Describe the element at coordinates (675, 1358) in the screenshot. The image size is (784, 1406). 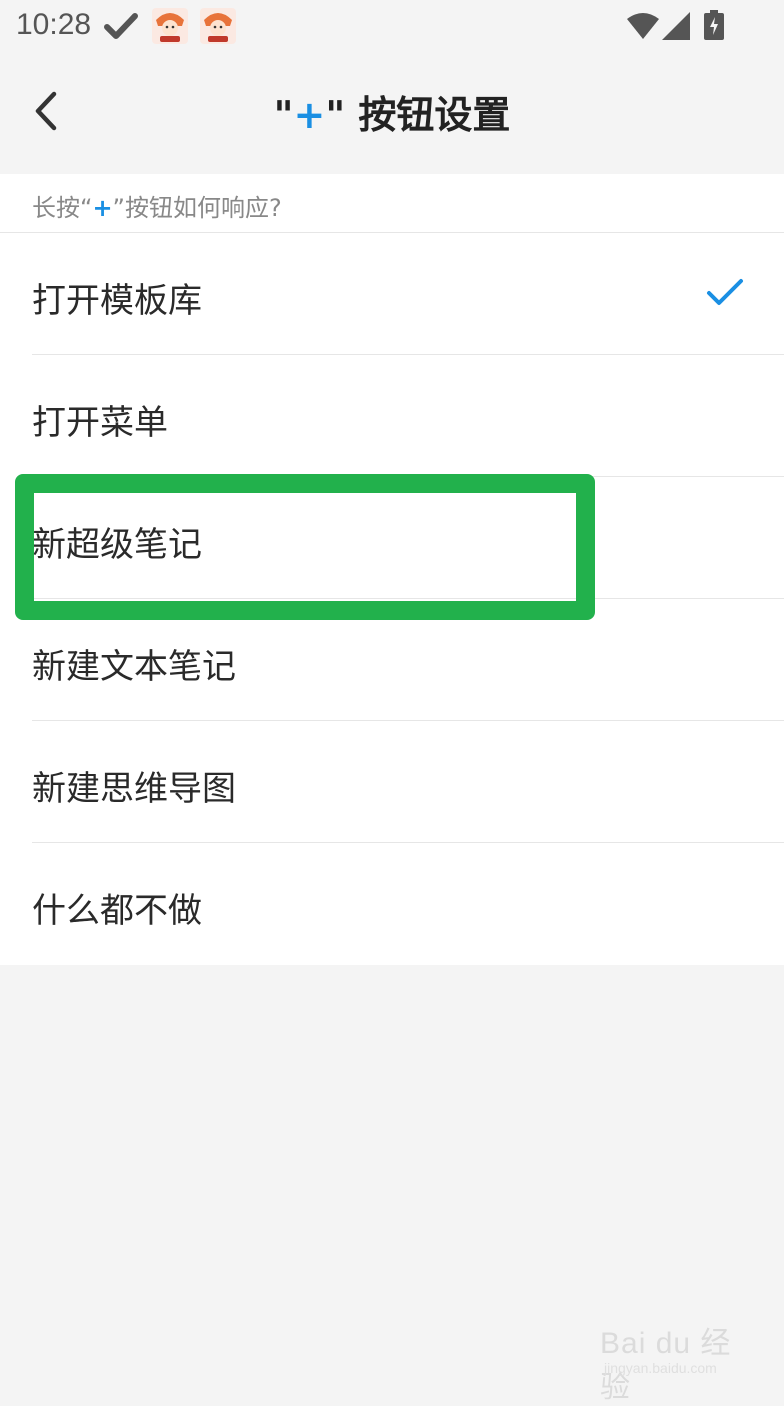
I see `watermark-logo: Bai du 经验 jingyan.baidu.com` at that location.